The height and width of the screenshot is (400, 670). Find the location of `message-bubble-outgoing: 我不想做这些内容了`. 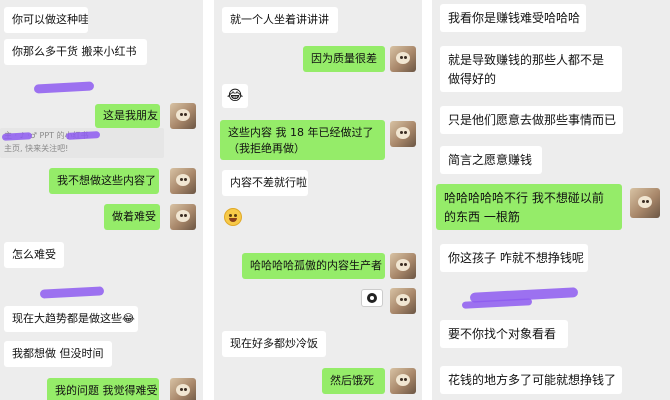

message-bubble-outgoing: 我不想做这些内容了 is located at coordinates (104, 181).